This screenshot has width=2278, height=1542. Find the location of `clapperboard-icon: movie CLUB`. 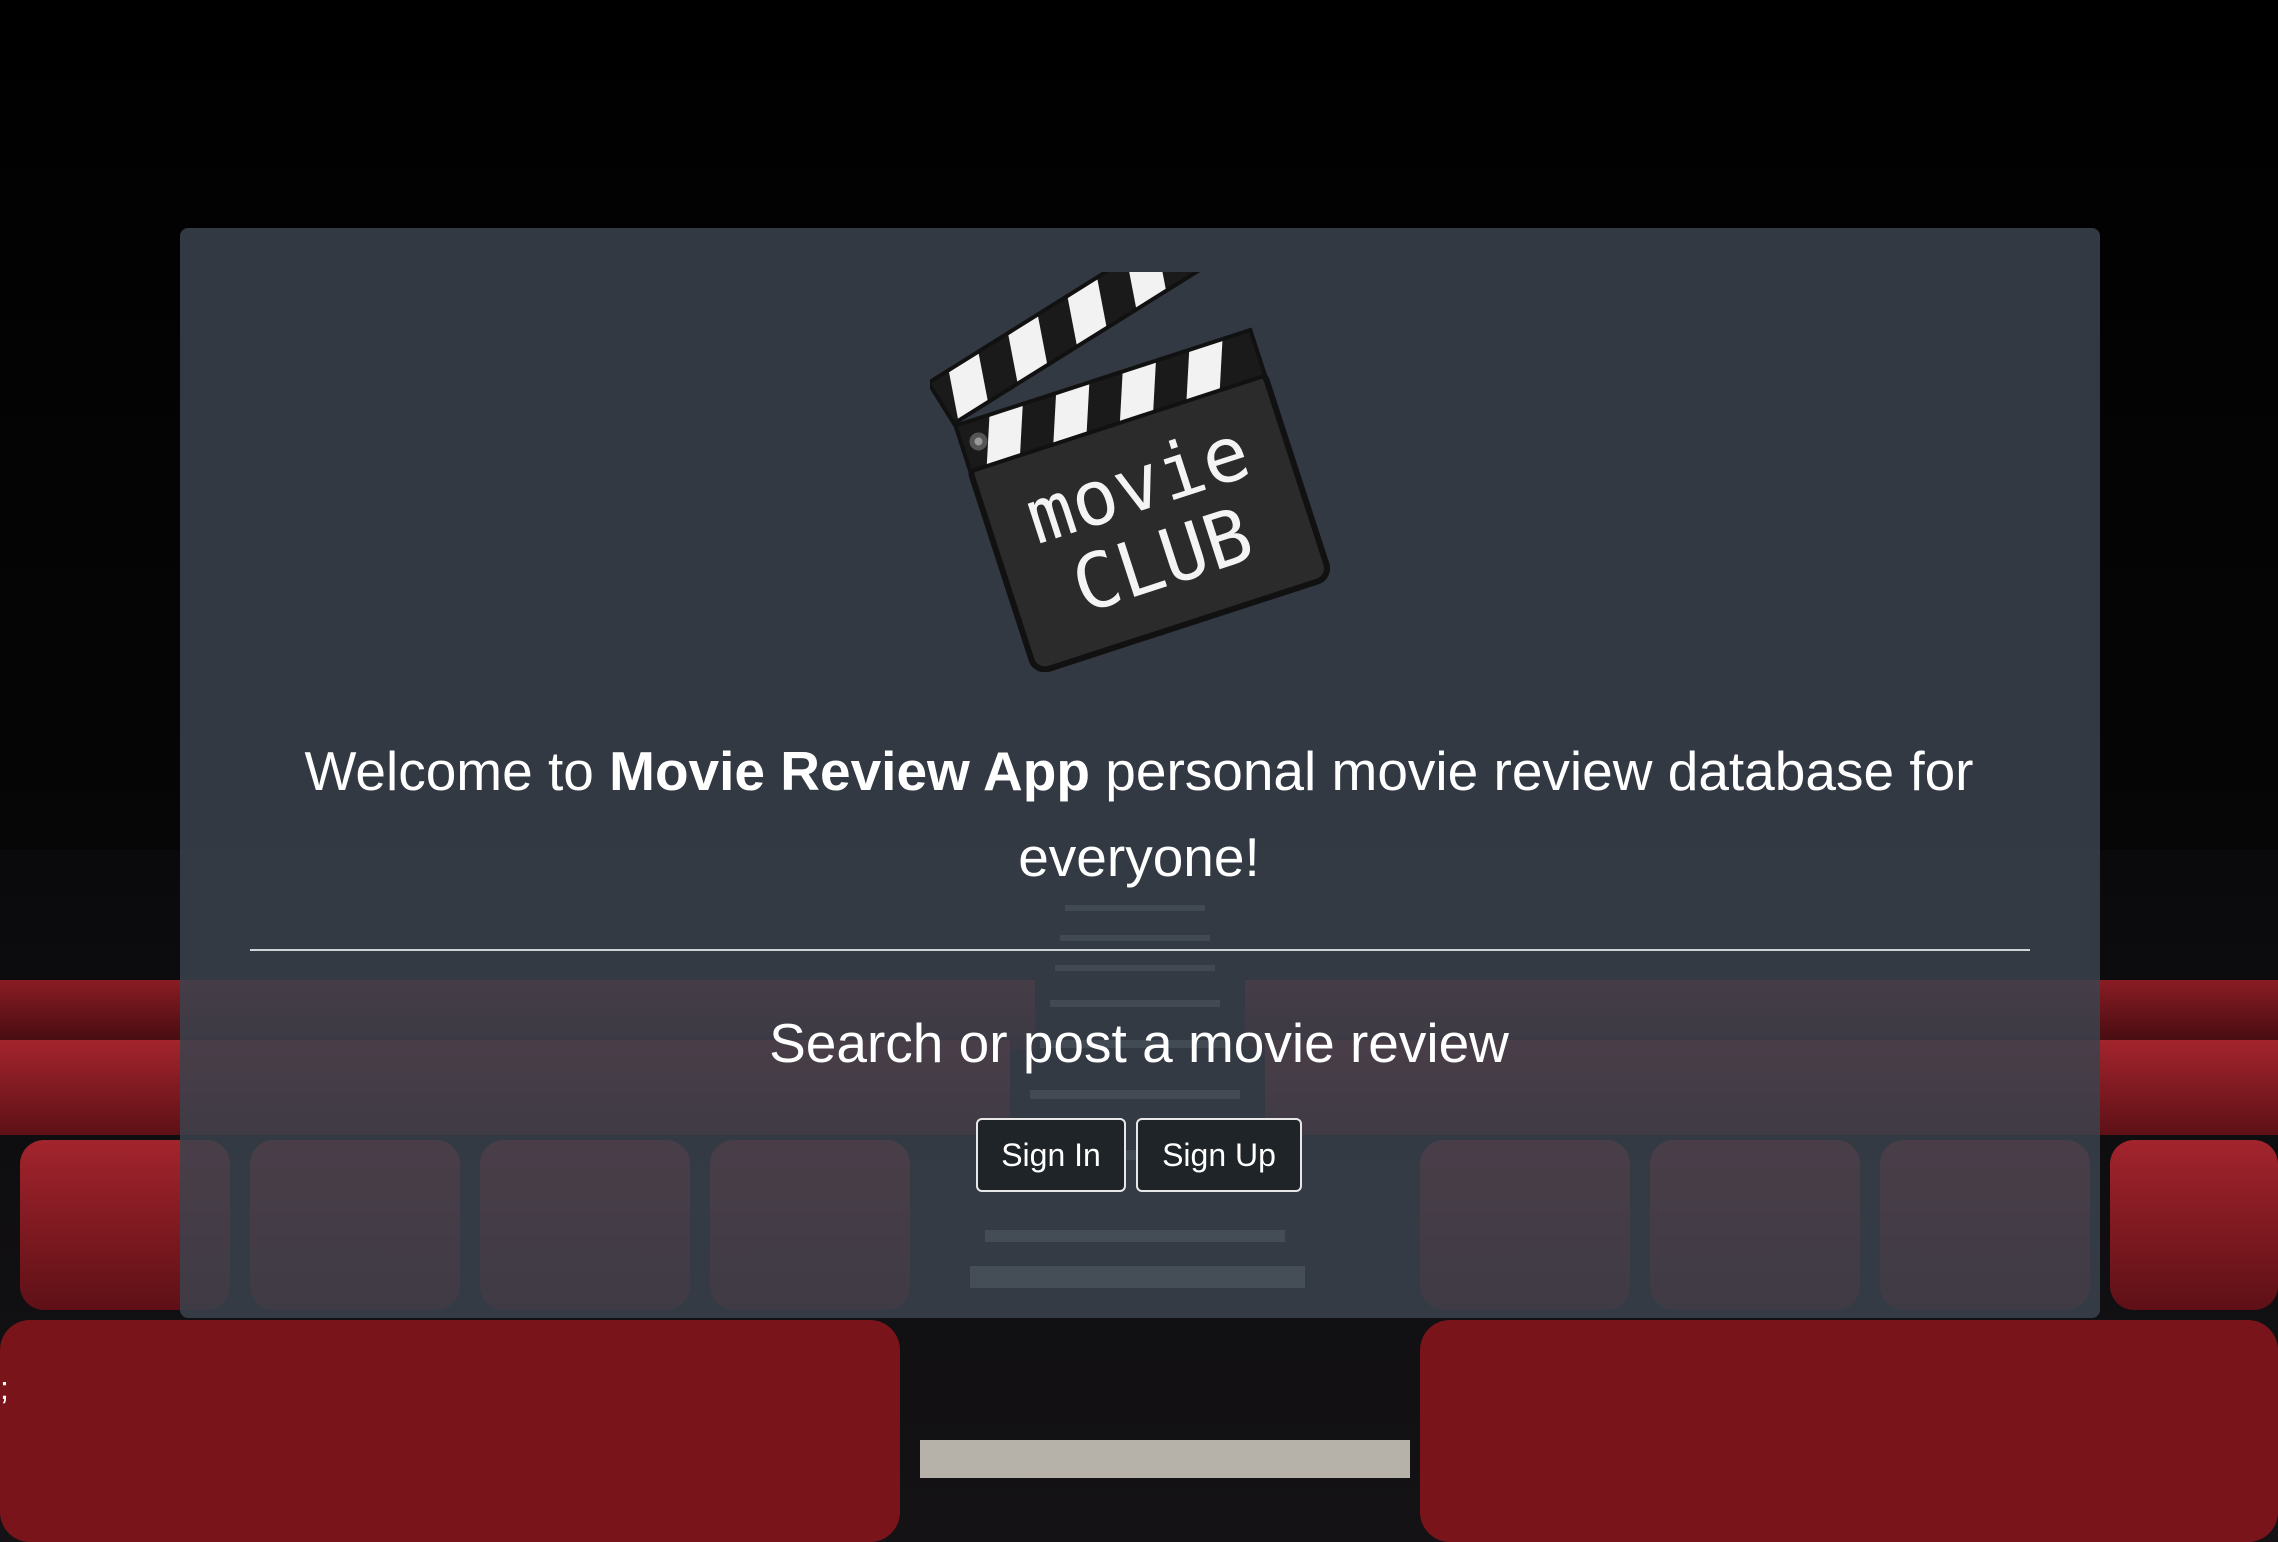

clapperboard-icon: movie CLUB is located at coordinates (1130, 472).